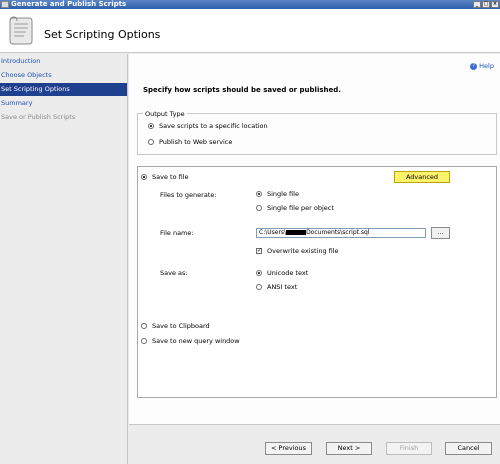  What do you see at coordinates (409, 448) in the screenshot?
I see `finish-button: Finish` at bounding box center [409, 448].